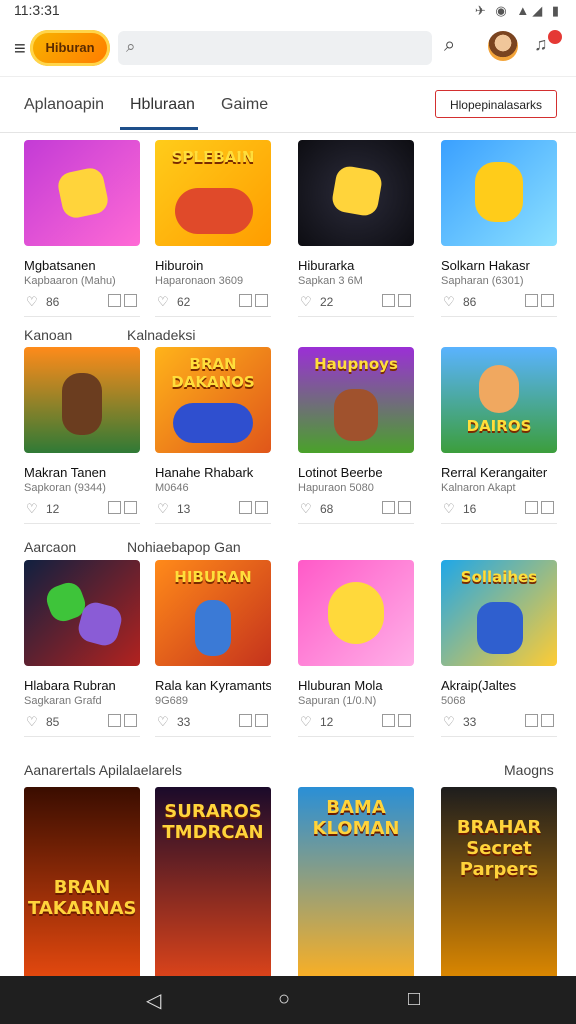  Describe the element at coordinates (184, 722) in the screenshot. I see `like-count: 33` at that location.